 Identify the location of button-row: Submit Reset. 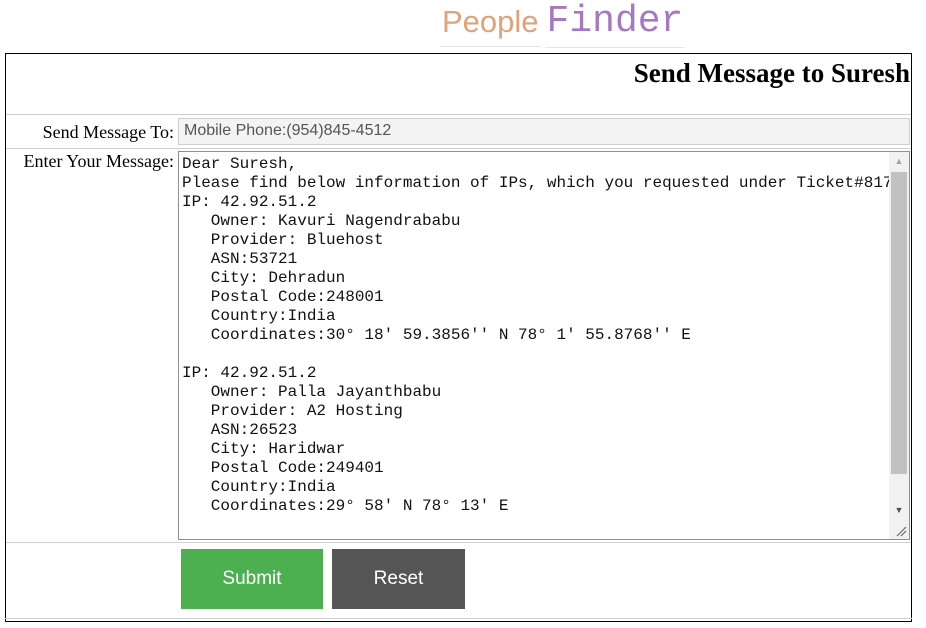
(458, 582).